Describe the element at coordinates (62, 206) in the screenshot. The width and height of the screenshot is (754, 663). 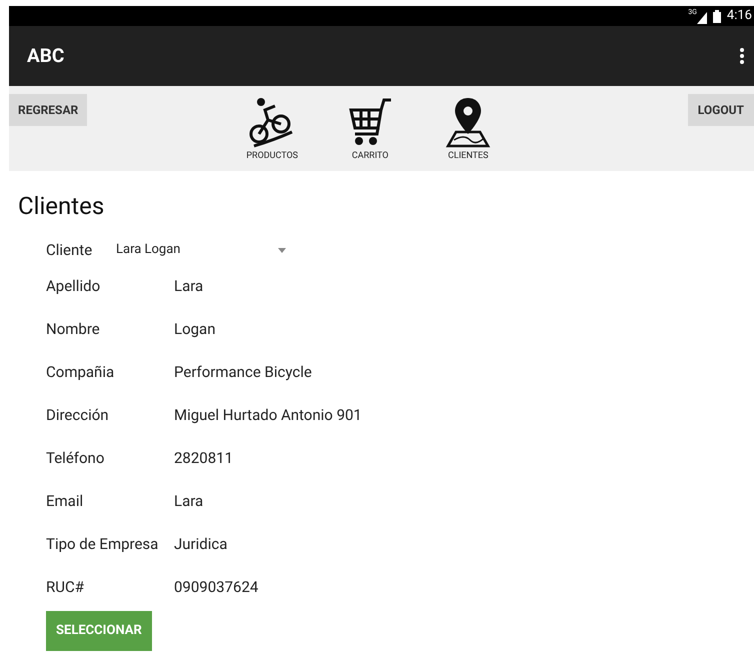
I see `page-title: Clientes` at that location.